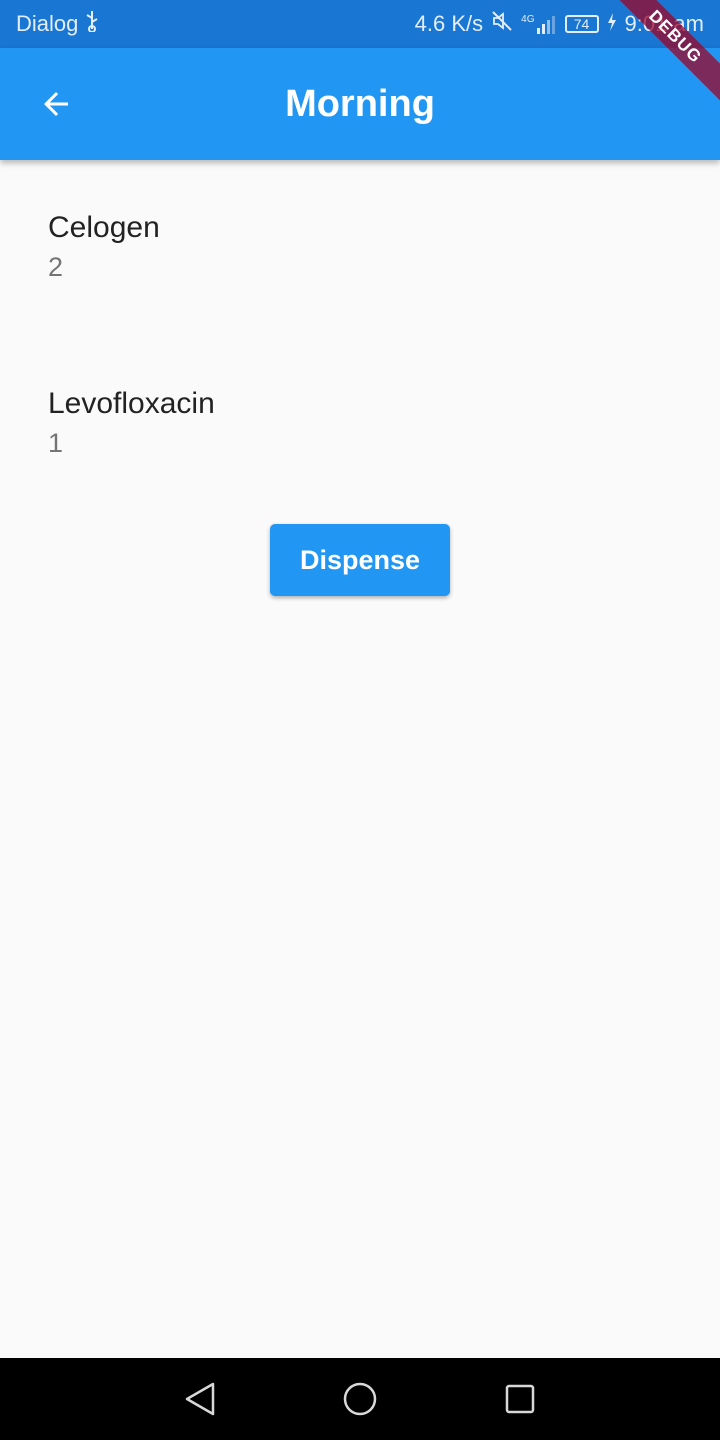 The image size is (720, 1440). I want to click on clock: 9:01 am, so click(664, 23).